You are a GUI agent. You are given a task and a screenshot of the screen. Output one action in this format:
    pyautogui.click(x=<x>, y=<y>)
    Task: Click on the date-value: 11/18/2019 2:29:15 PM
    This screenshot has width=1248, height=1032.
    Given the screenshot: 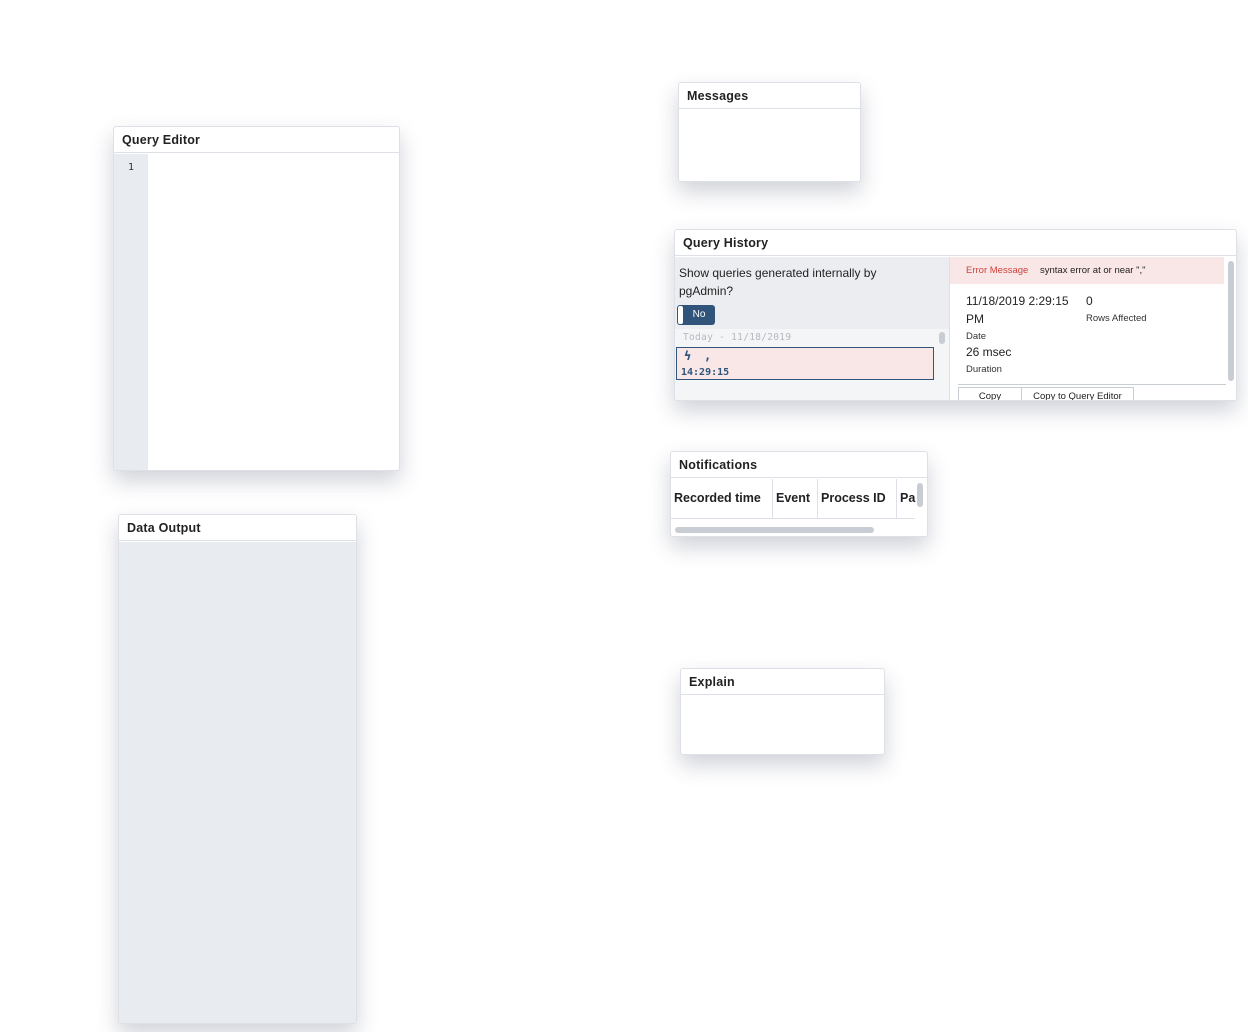 What is the action you would take?
    pyautogui.click(x=1017, y=310)
    